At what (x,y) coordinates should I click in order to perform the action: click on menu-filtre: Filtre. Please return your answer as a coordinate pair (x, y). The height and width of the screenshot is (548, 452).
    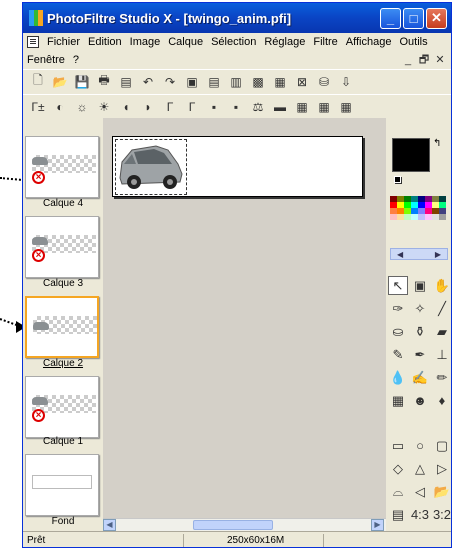
    Looking at the image, I should click on (325, 42).